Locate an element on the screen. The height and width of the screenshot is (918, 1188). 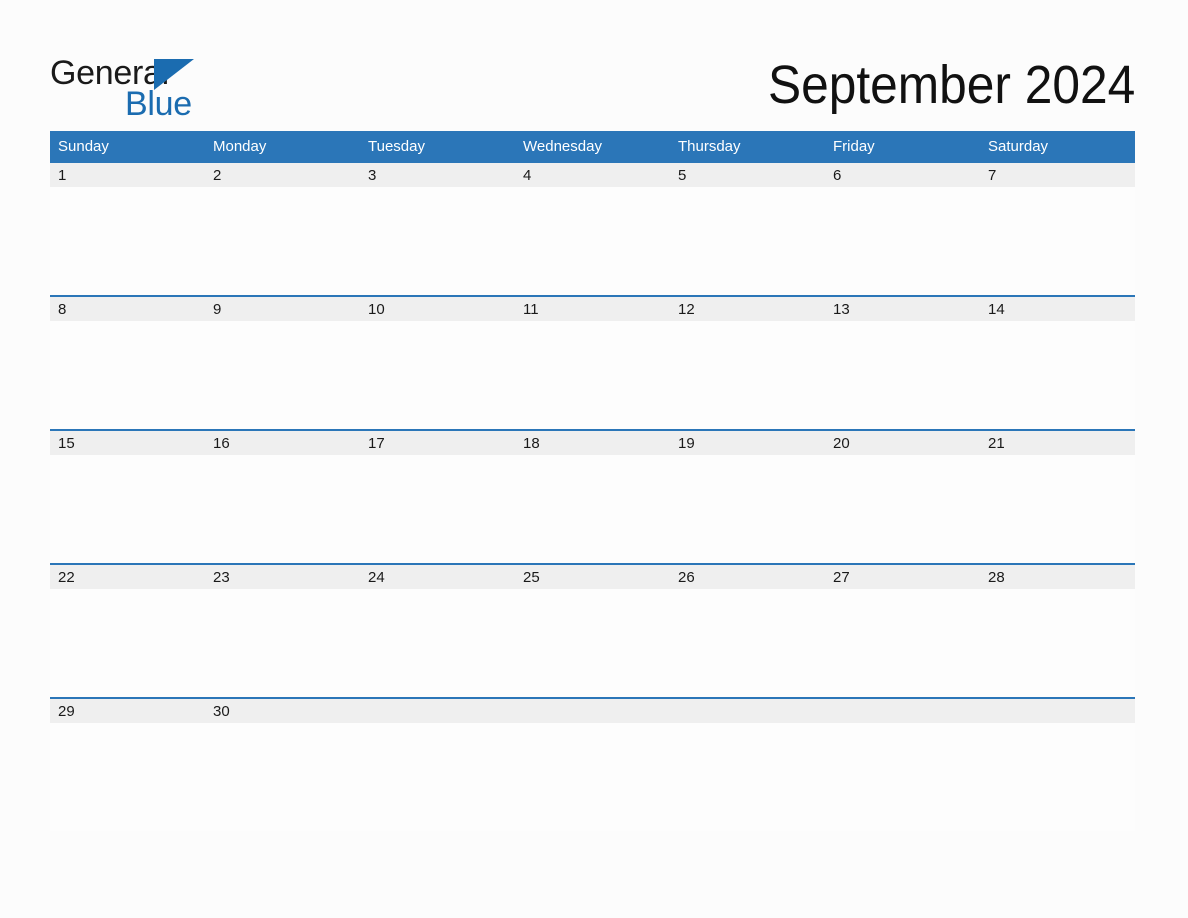
day-number: 4 is located at coordinates (592, 175).